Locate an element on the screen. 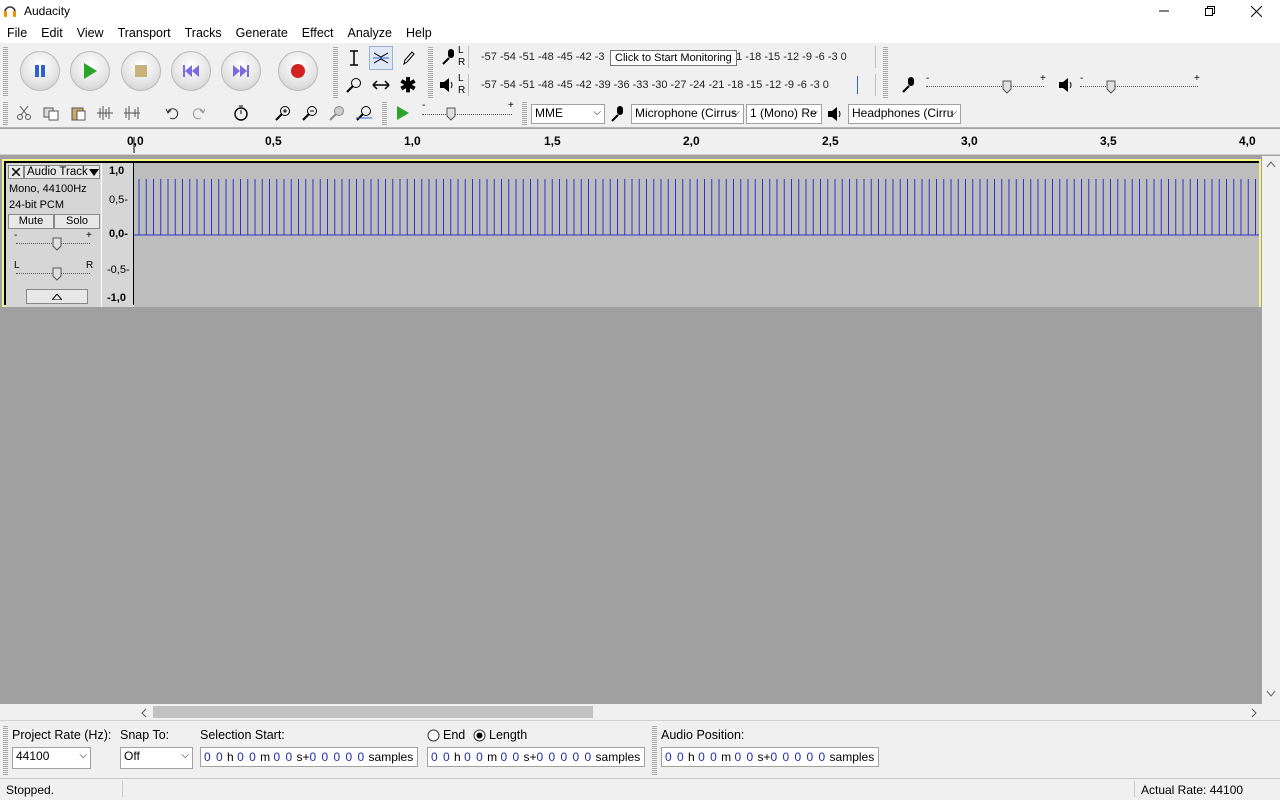 The width and height of the screenshot is (1280, 800). samples-unit: samples is located at coordinates (618, 757).